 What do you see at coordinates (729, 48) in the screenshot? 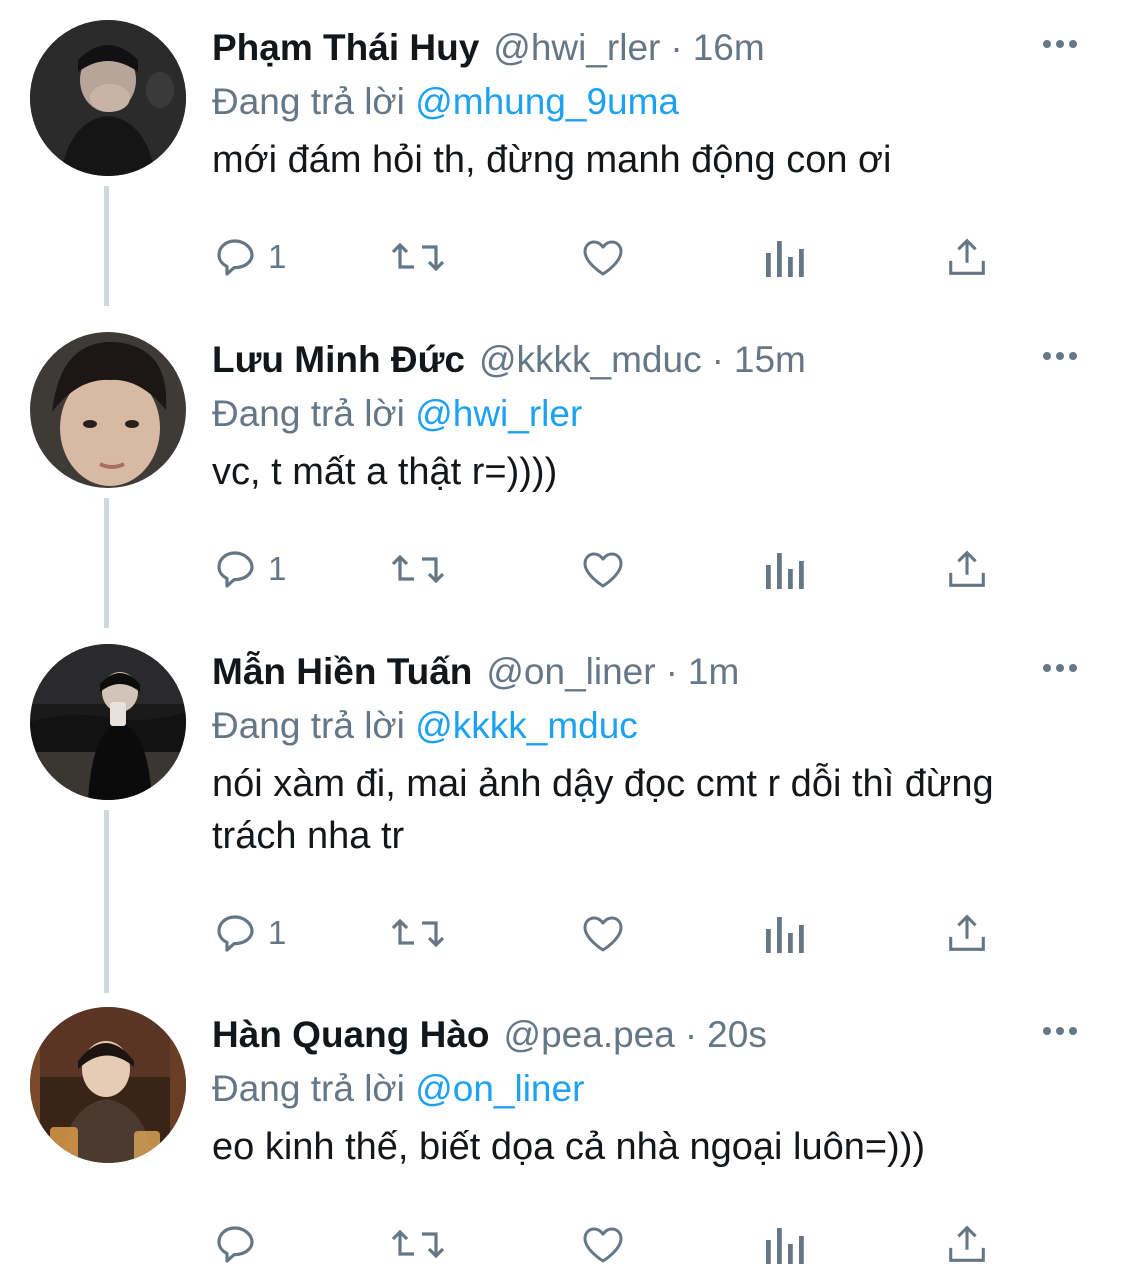
I see `timestamp: 16m` at bounding box center [729, 48].